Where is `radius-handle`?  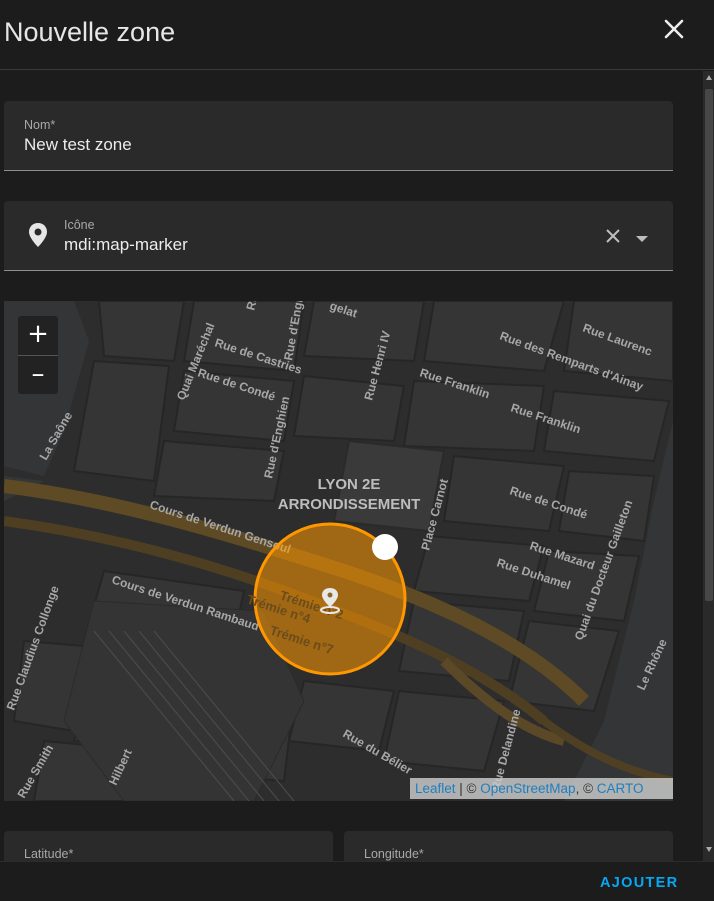
radius-handle is located at coordinates (385, 547).